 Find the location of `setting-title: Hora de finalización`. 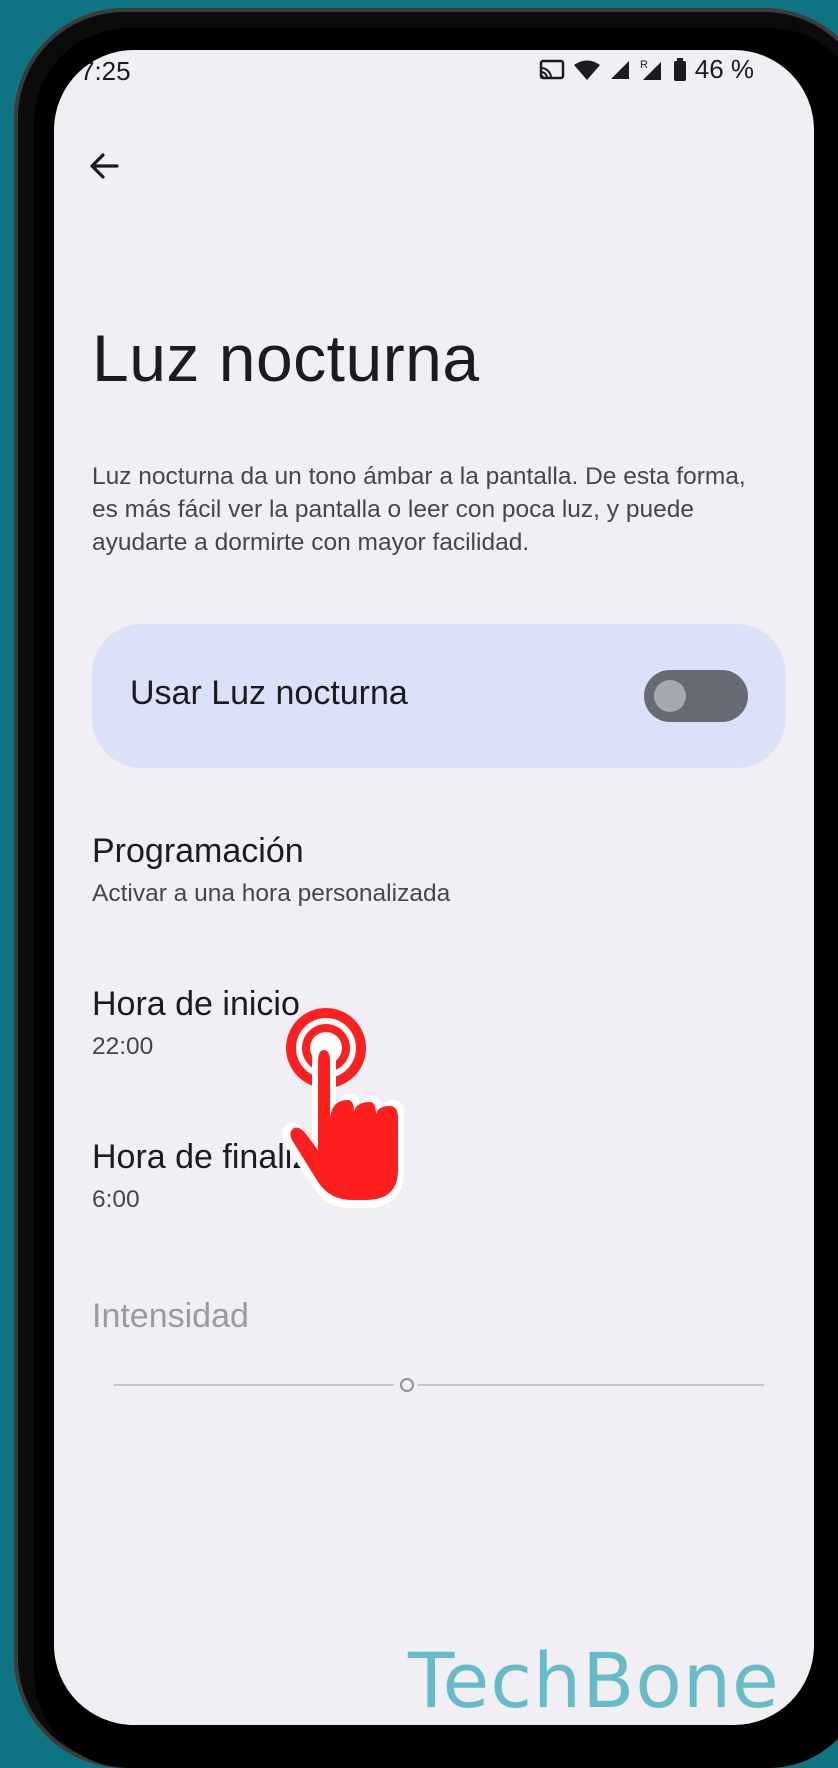

setting-title: Hora de finalización is located at coordinates (241, 1157).